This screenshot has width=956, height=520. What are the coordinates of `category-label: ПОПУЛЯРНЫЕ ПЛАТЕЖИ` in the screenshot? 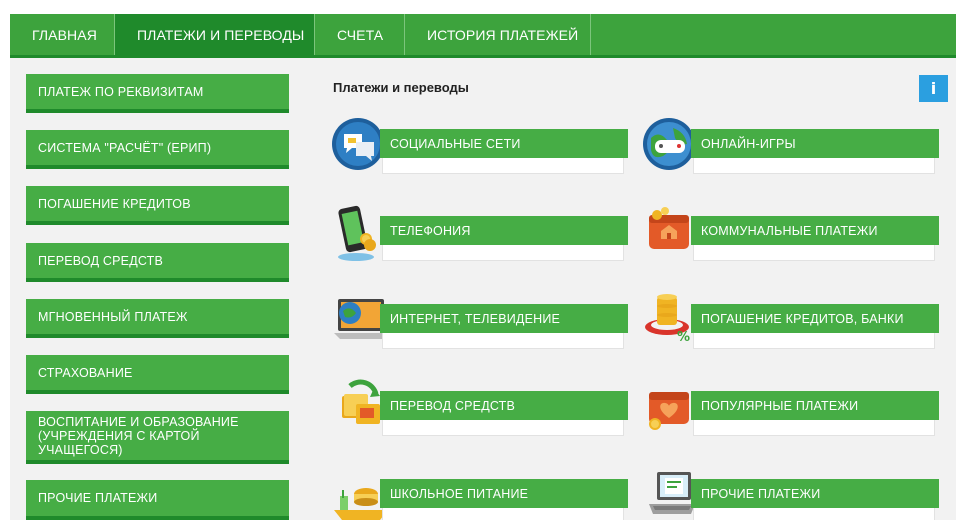 It's located at (815, 405).